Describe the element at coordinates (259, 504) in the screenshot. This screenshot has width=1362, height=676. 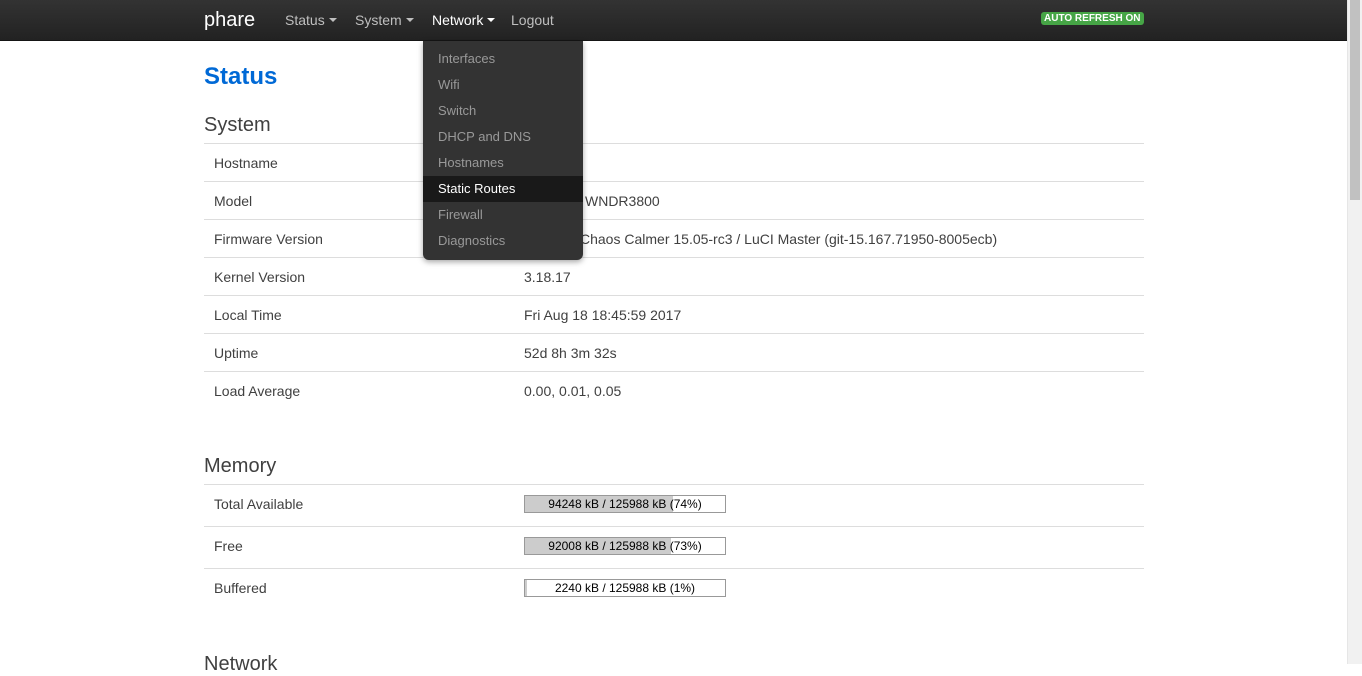
I see `row-label: Total Available` at that location.